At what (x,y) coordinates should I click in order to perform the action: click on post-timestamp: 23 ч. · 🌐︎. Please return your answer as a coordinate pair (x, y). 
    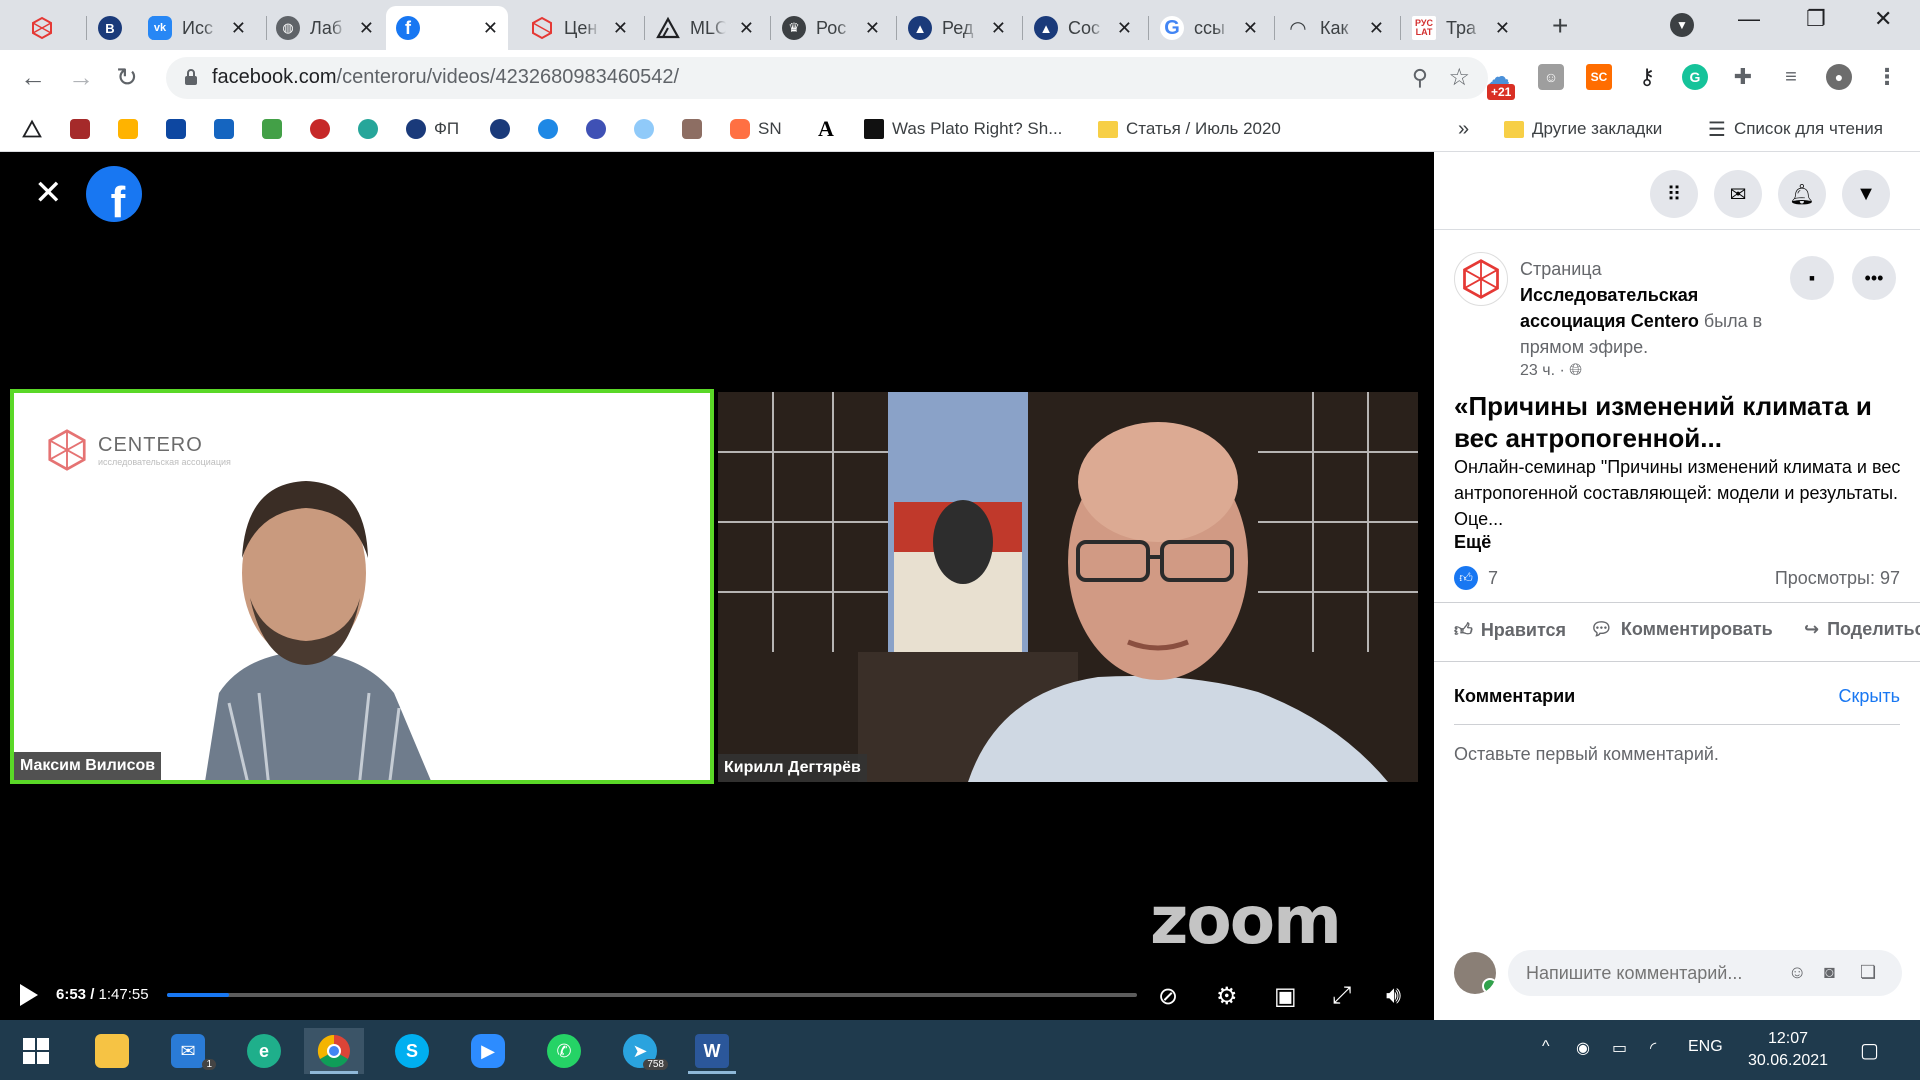
    Looking at the image, I should click on (1551, 371).